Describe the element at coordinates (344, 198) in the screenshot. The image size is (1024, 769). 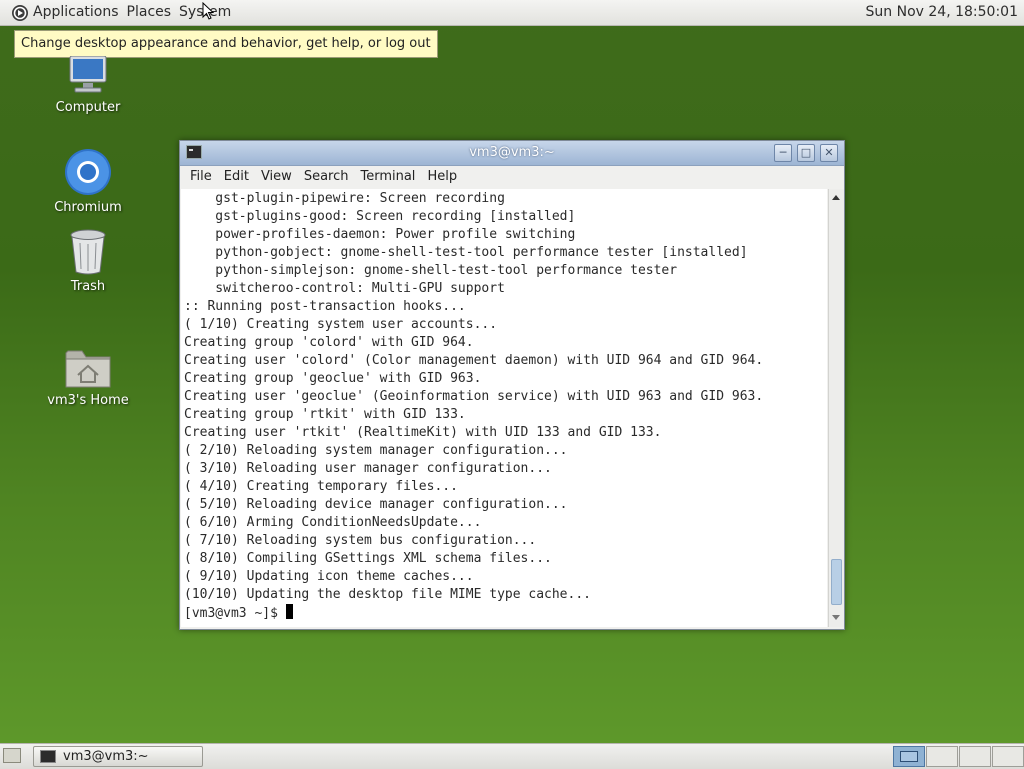
I see `terminal-line: gst-plugin-pipewire: Screen recording` at that location.